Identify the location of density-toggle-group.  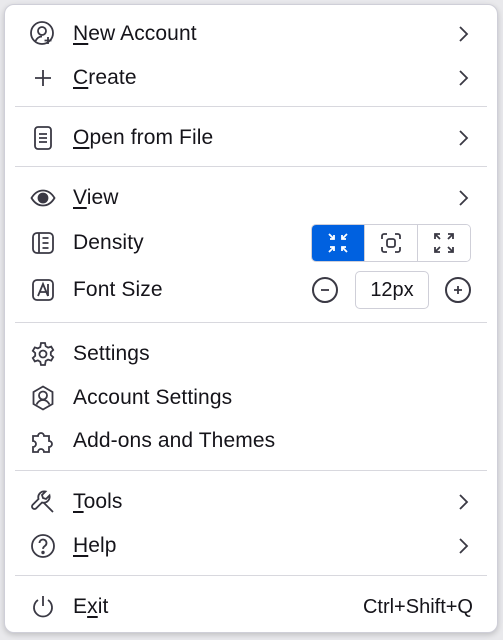
(391, 243).